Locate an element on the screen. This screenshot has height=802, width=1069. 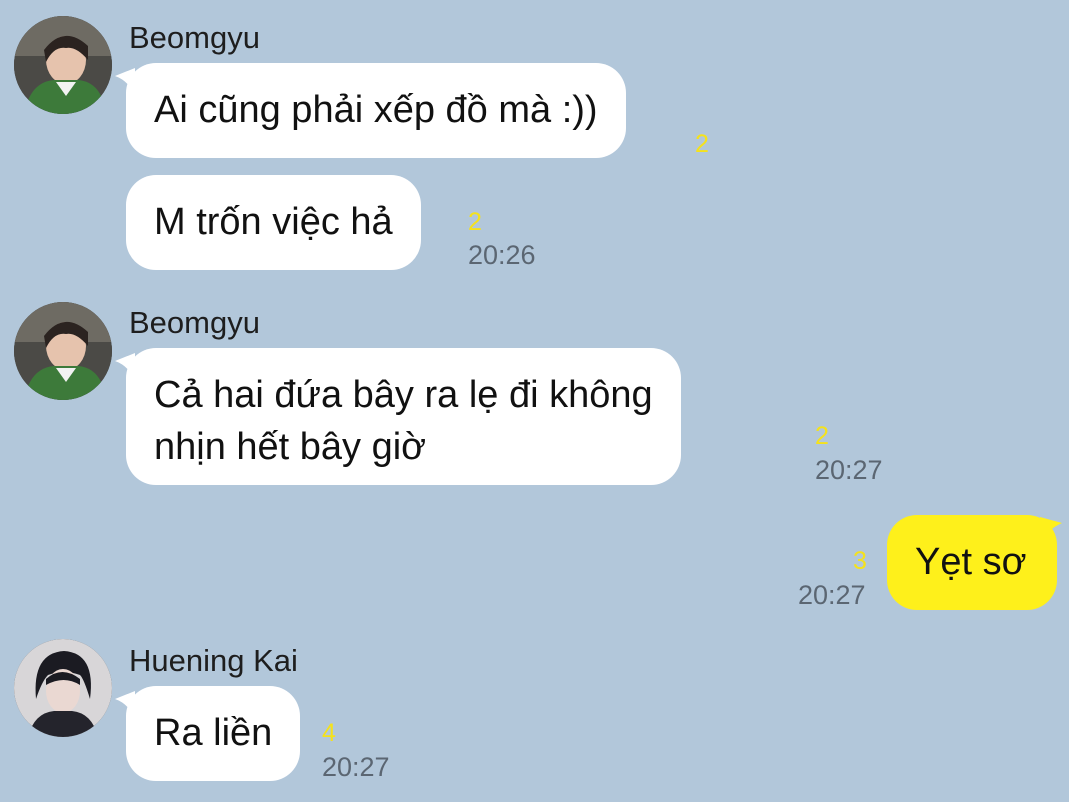
message-bubble: Ra liền is located at coordinates (213, 733).